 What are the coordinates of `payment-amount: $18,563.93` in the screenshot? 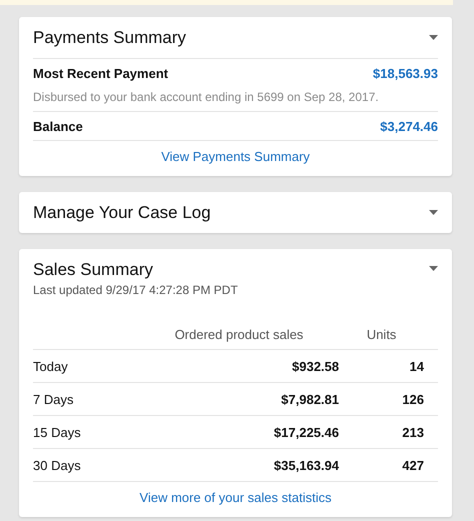 It's located at (405, 73).